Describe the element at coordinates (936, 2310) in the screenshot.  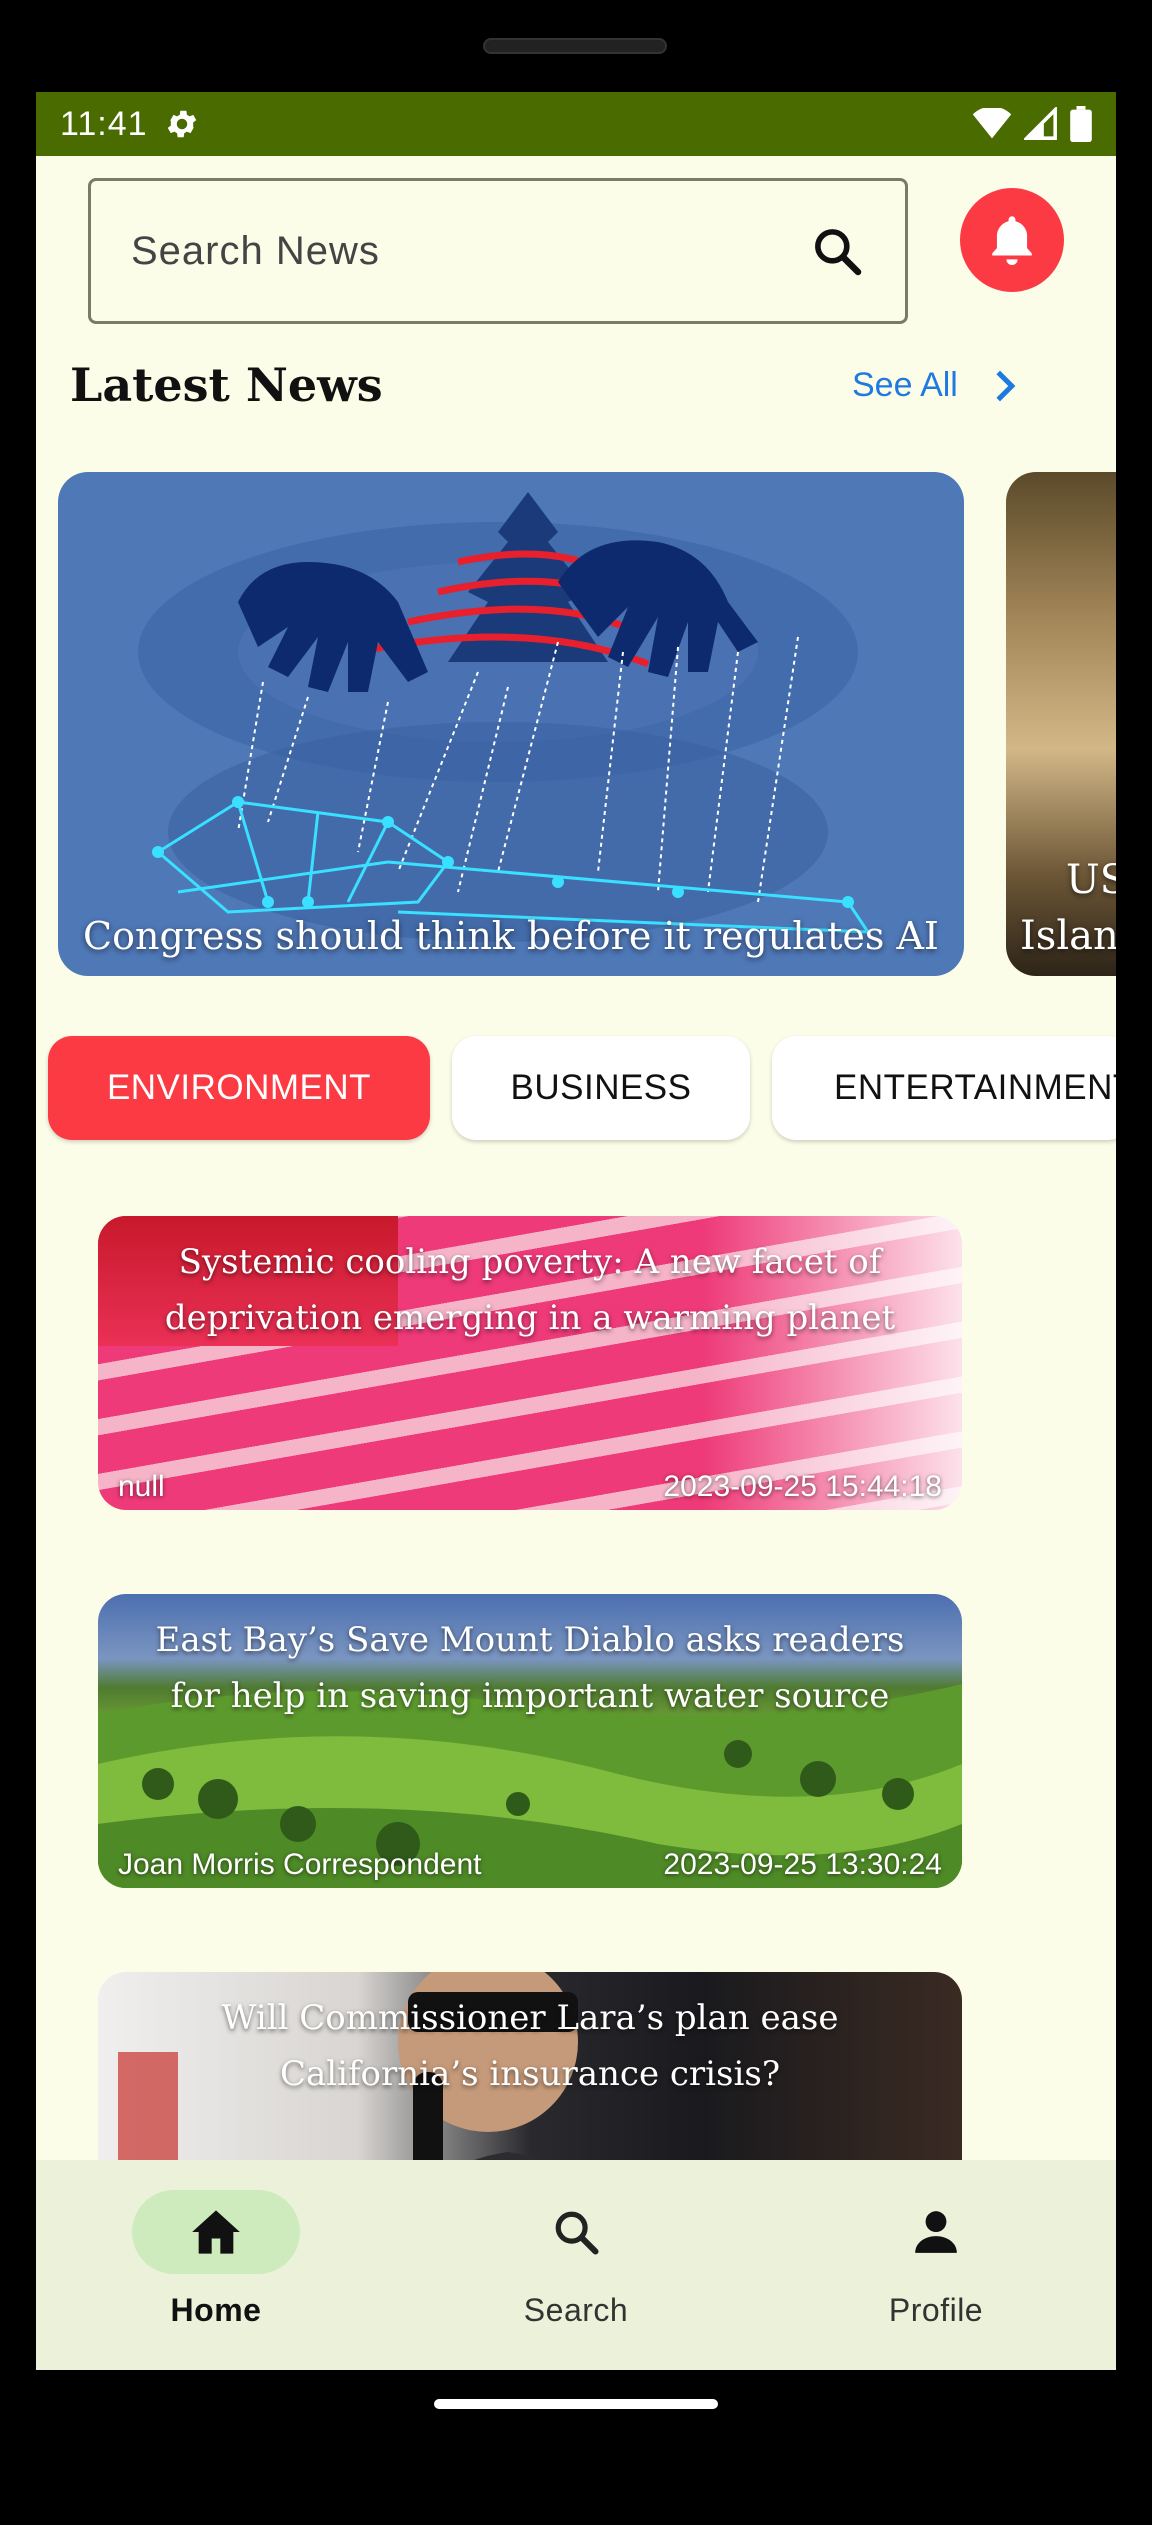
I see `nav-profile-label: Profile` at that location.